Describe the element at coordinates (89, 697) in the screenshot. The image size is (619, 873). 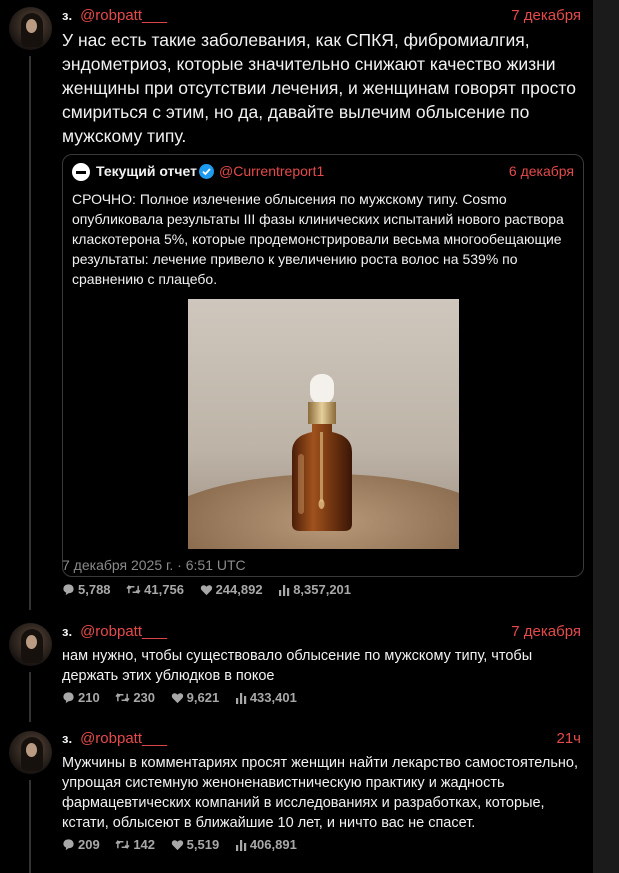
I see `reply-count: 210` at that location.